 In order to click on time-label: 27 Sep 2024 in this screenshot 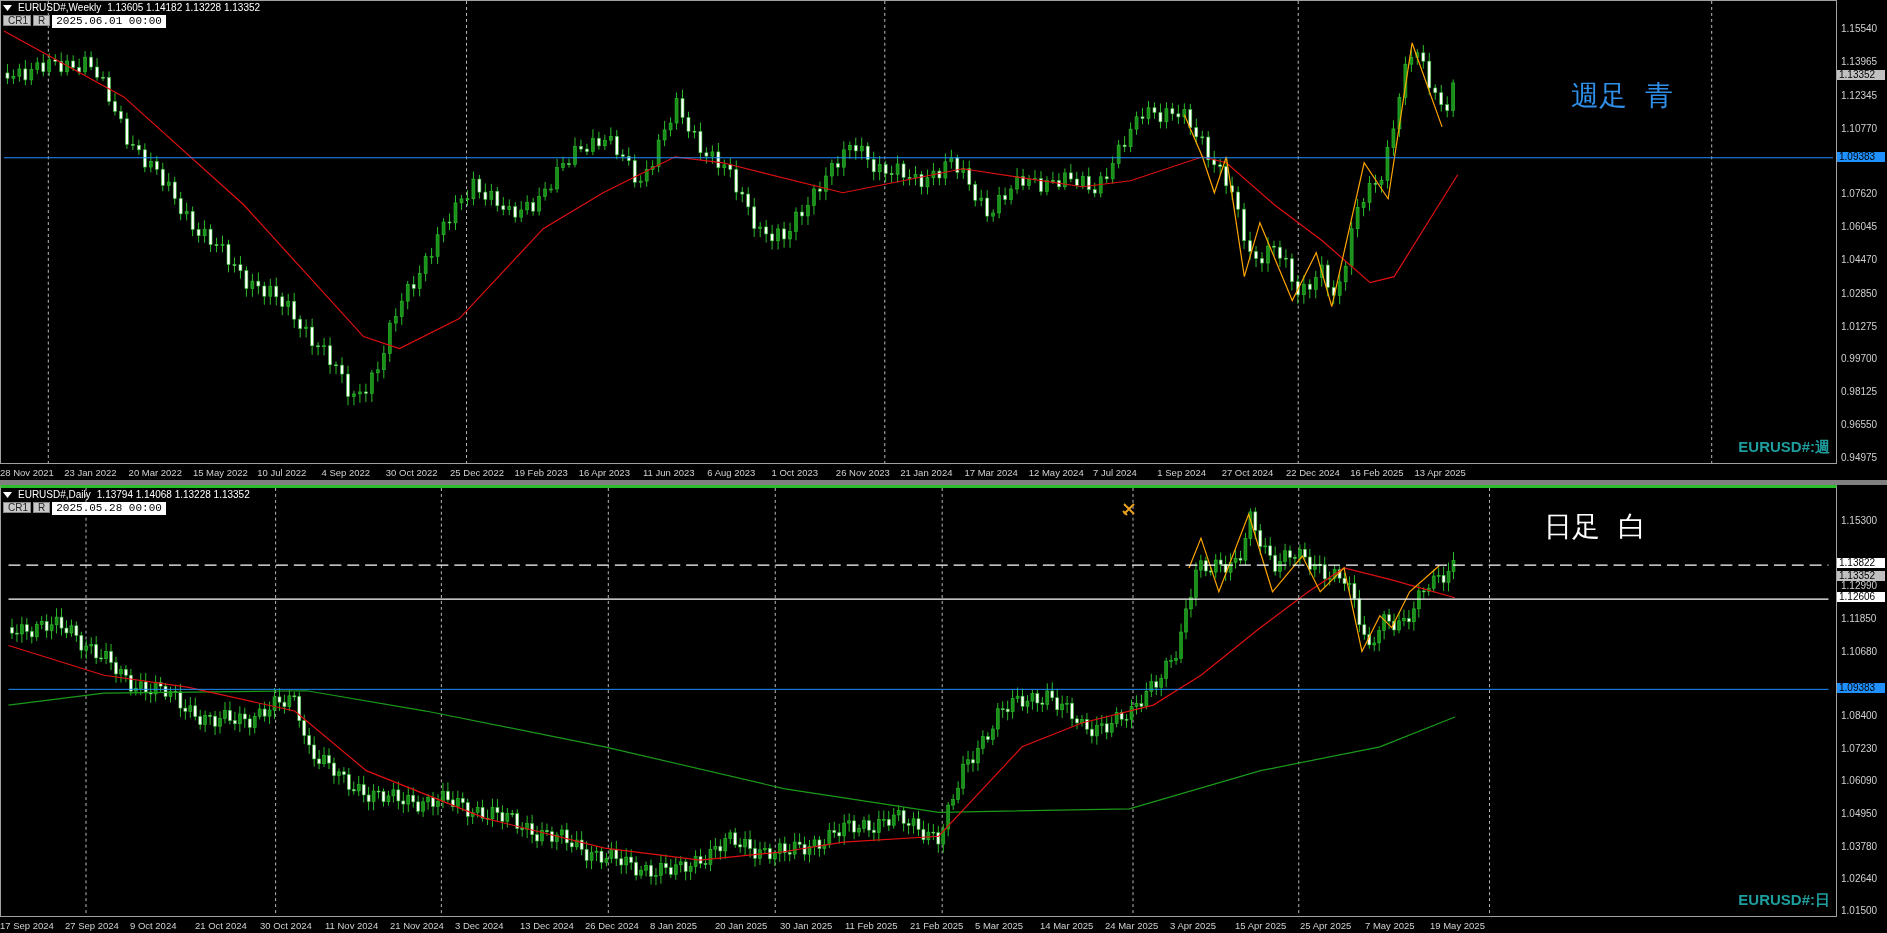, I will do `click(92, 925)`.